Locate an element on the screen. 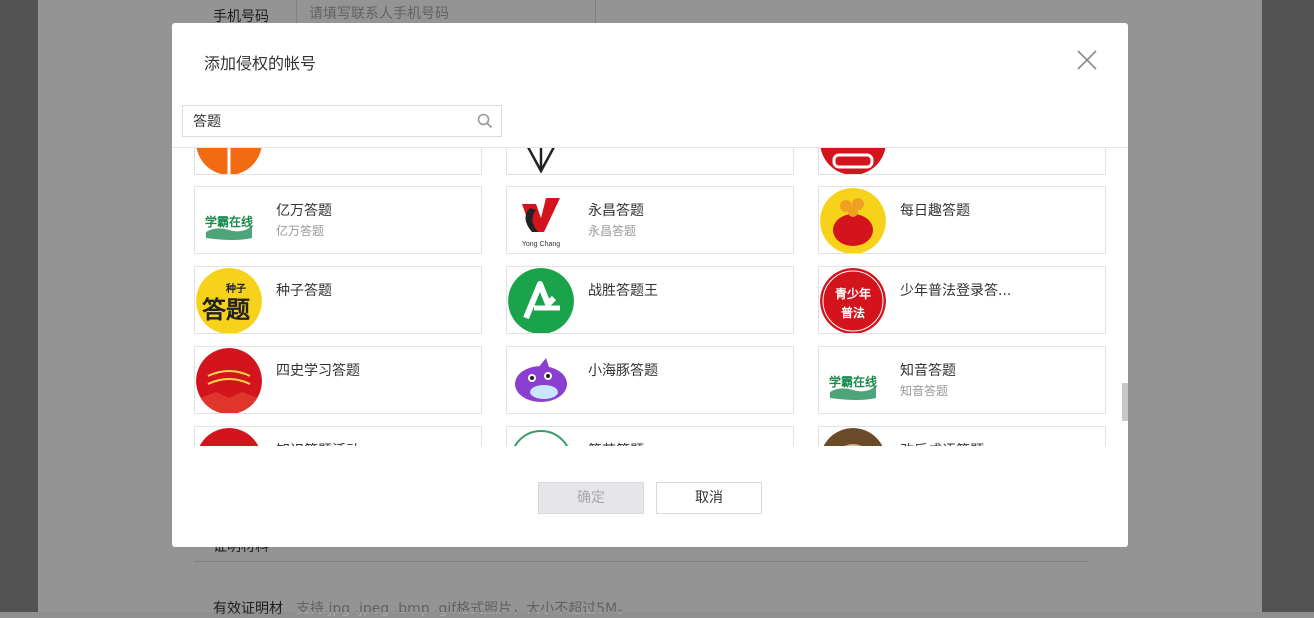 The height and width of the screenshot is (618, 1314). scrollbar-thumb is located at coordinates (1125, 402).